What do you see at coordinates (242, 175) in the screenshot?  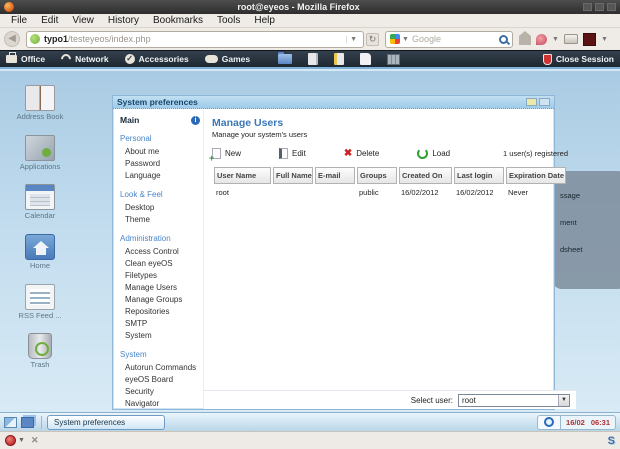 I see `col-user-name: User Name` at bounding box center [242, 175].